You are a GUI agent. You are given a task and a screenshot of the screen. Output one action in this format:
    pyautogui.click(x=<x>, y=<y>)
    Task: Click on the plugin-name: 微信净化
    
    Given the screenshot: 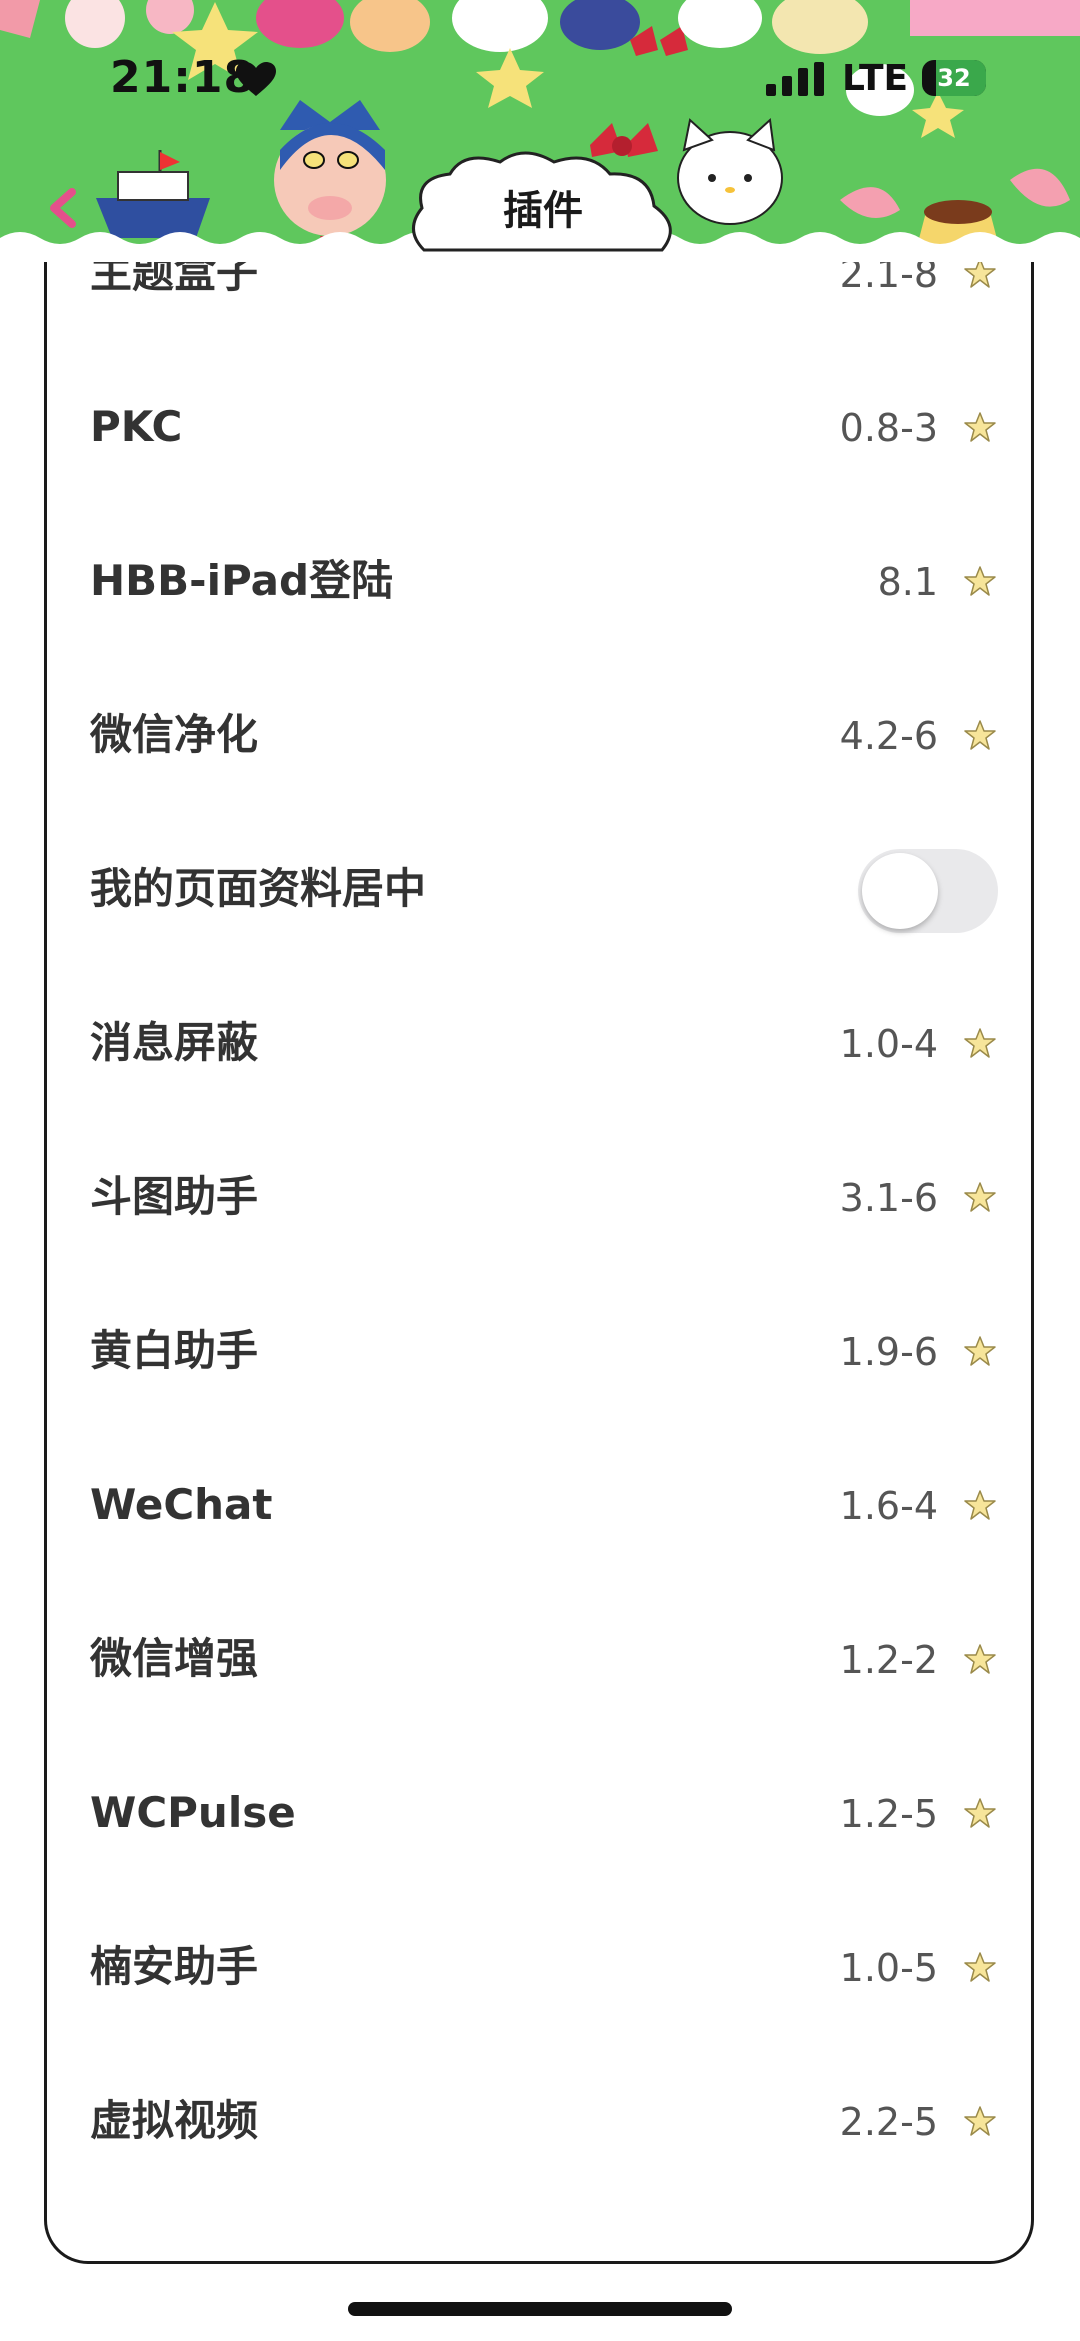 What is the action you would take?
    pyautogui.click(x=174, y=734)
    